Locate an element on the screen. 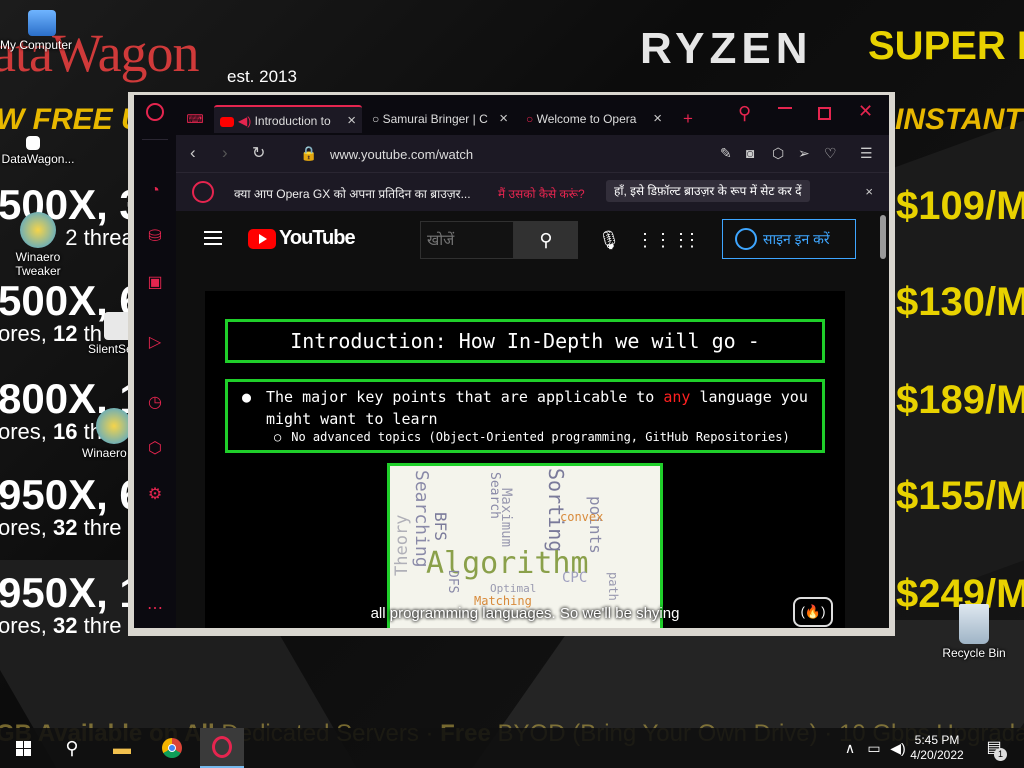 Image resolution: width=1024 pixels, height=768 pixels. youtube-header: YouTube ⚲ 🎙 ⋮⋮⋮ ⋮ साइन इन करें is located at coordinates (532, 239).